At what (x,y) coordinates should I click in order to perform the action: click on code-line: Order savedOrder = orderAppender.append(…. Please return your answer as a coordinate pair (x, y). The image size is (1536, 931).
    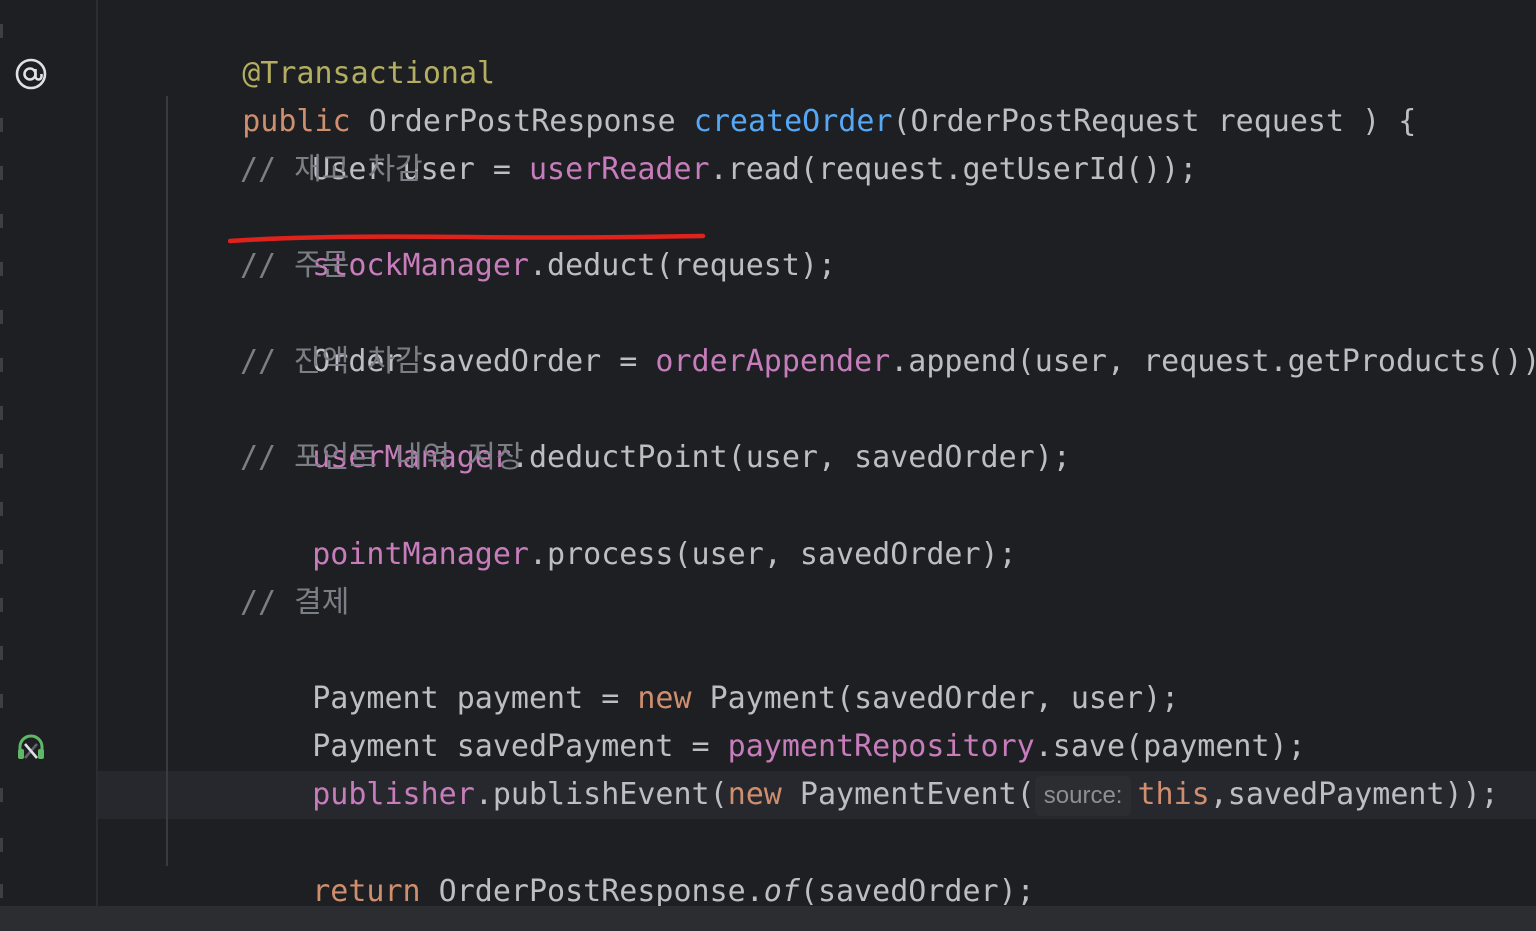
    Looking at the image, I should click on (888, 334).